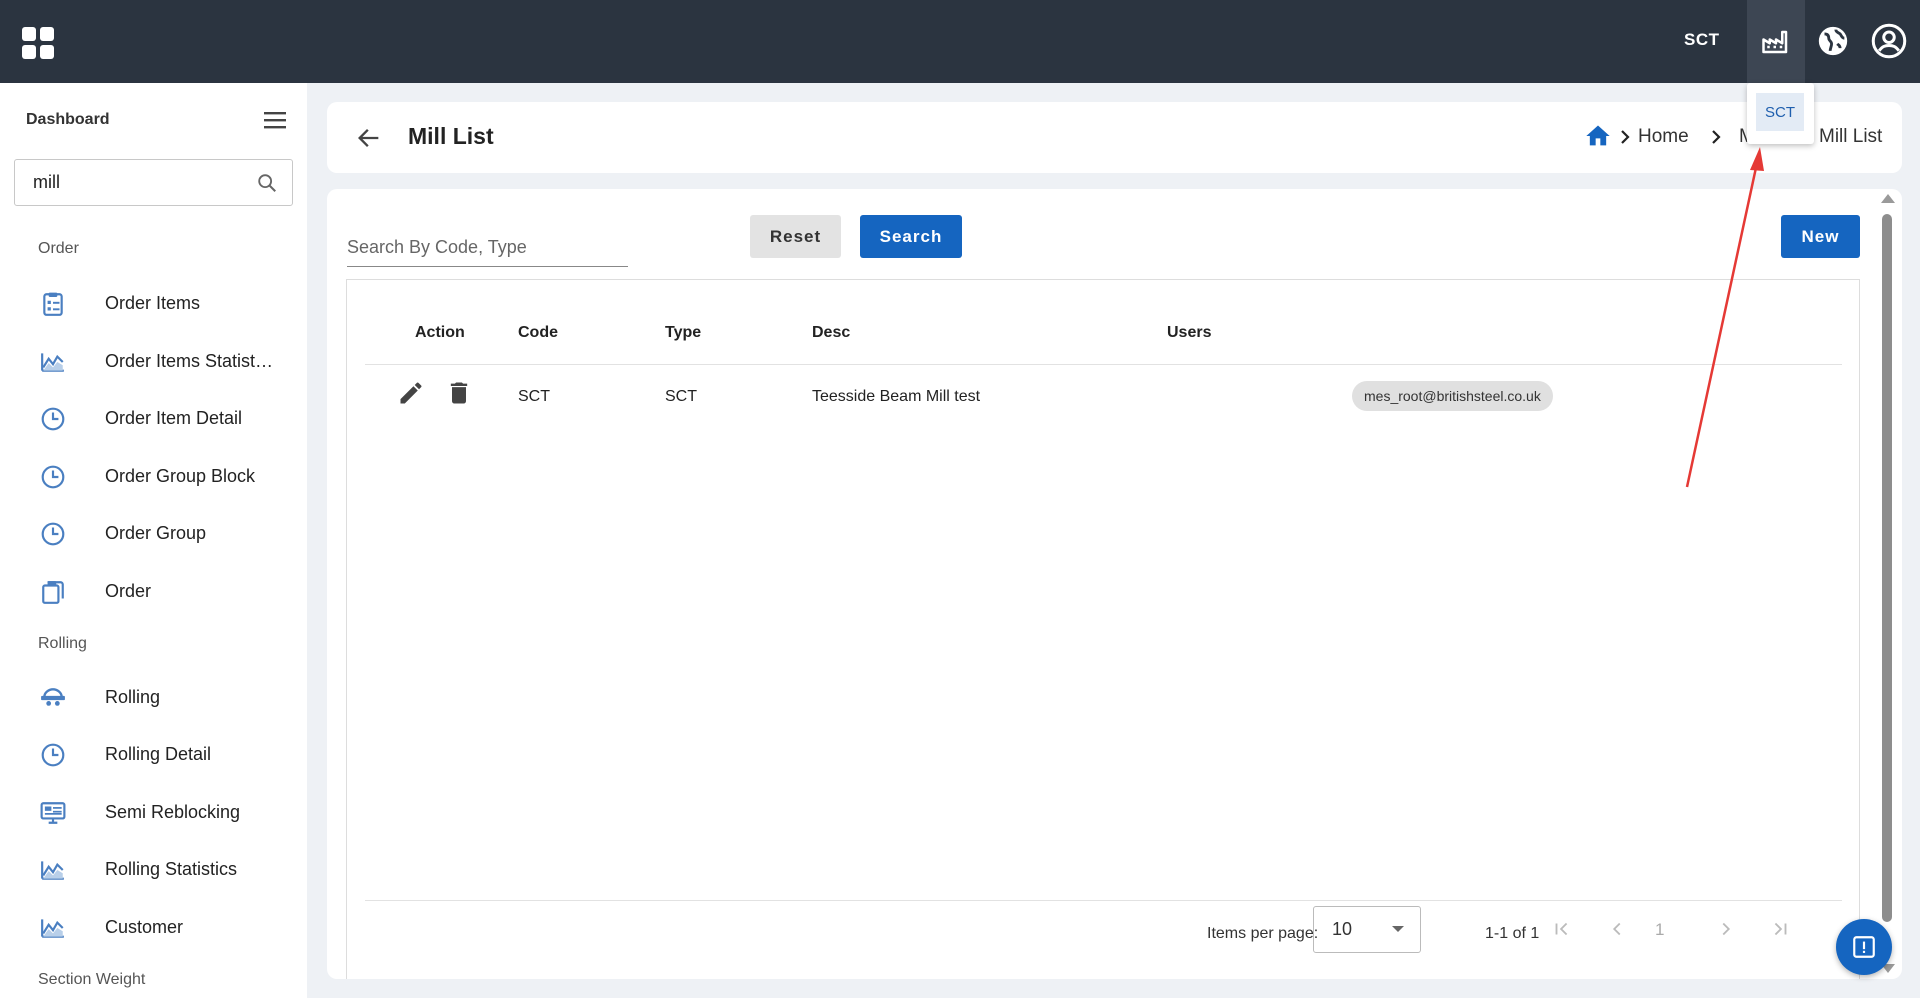 The height and width of the screenshot is (998, 1920). What do you see at coordinates (92, 979) in the screenshot?
I see `section-label-section-weight: Section Weight` at bounding box center [92, 979].